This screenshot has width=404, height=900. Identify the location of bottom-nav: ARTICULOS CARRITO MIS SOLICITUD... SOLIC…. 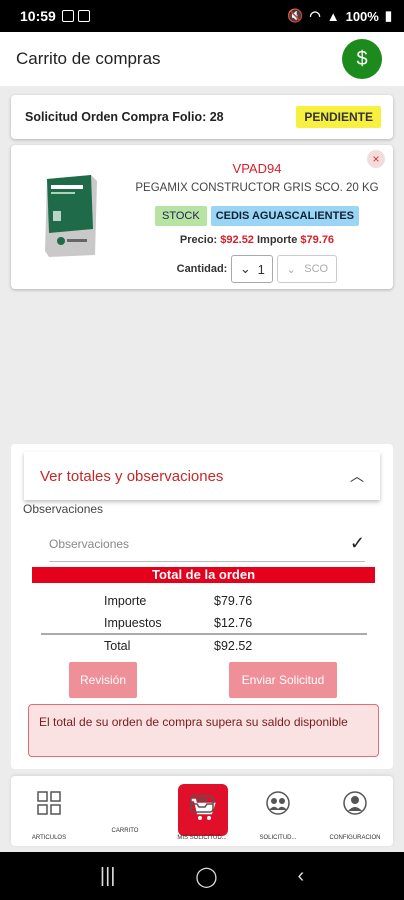
(202, 811).